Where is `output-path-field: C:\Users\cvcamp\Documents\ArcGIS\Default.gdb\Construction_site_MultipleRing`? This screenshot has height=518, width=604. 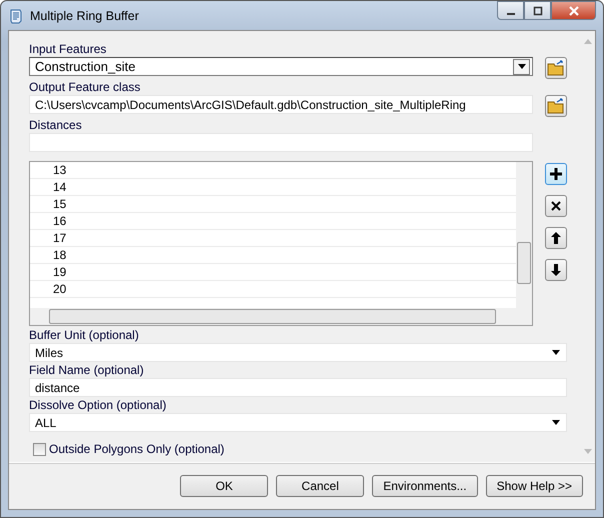 output-path-field: C:\Users\cvcamp\Documents\ArcGIS\Default.gdb\Construction_site_MultipleRing is located at coordinates (281, 104).